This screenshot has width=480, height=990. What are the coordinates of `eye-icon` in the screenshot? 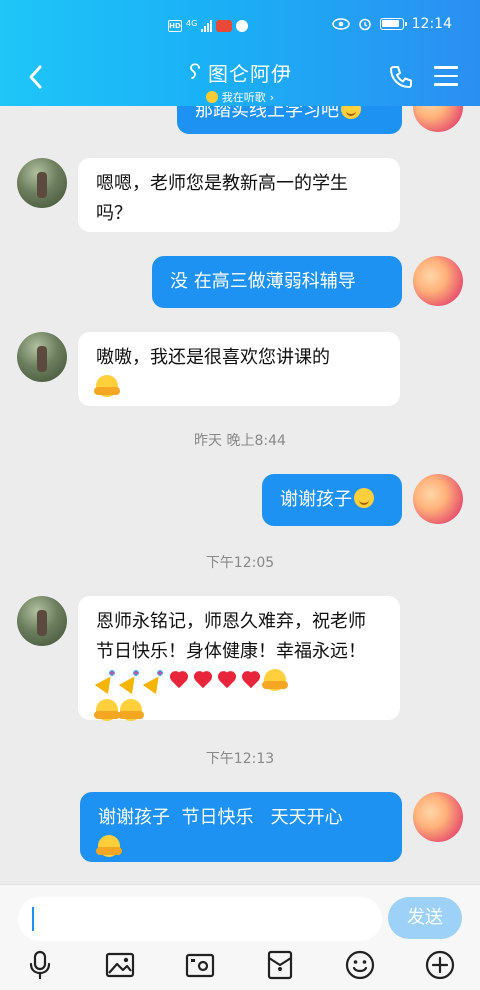 It's located at (340, 24).